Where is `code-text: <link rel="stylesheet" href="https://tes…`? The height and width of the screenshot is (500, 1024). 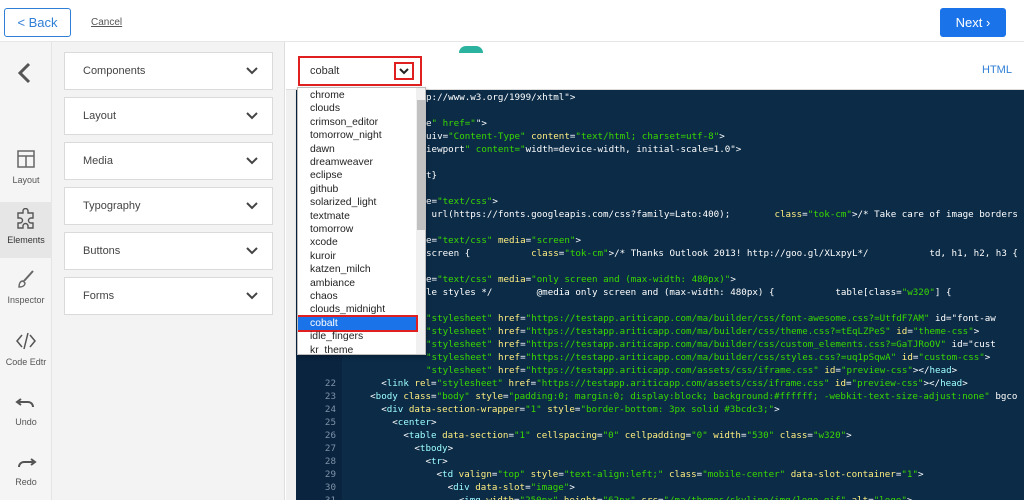
code-text: <link rel="stylesheet" href="https://tes… is located at coordinates (658, 383).